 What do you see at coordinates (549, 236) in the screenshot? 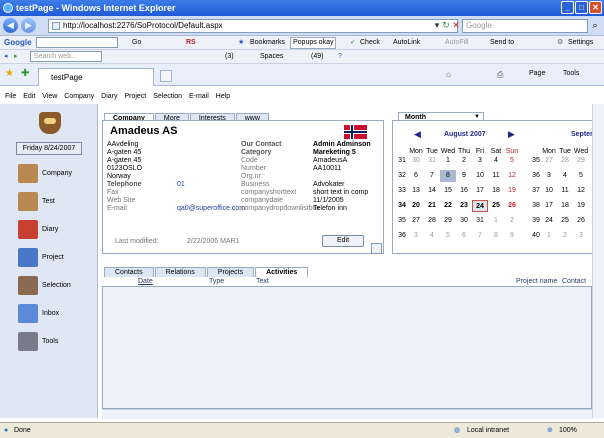
I see `calendar-day: 1` at bounding box center [549, 236].